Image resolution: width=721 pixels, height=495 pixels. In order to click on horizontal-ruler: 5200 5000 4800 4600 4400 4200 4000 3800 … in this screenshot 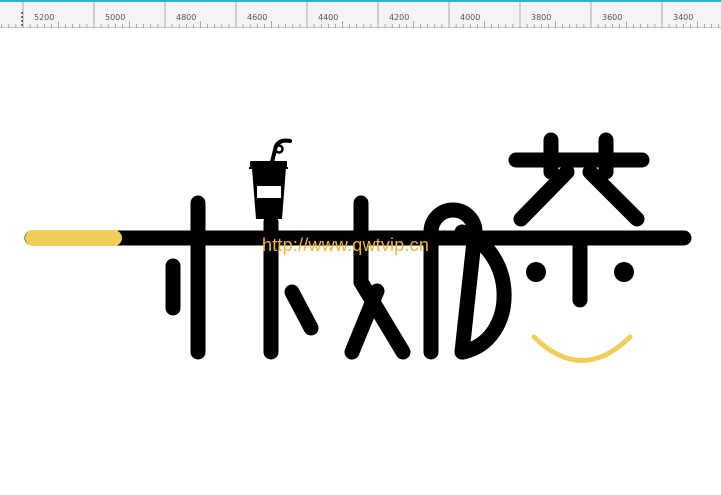, I will do `click(360, 15)`.